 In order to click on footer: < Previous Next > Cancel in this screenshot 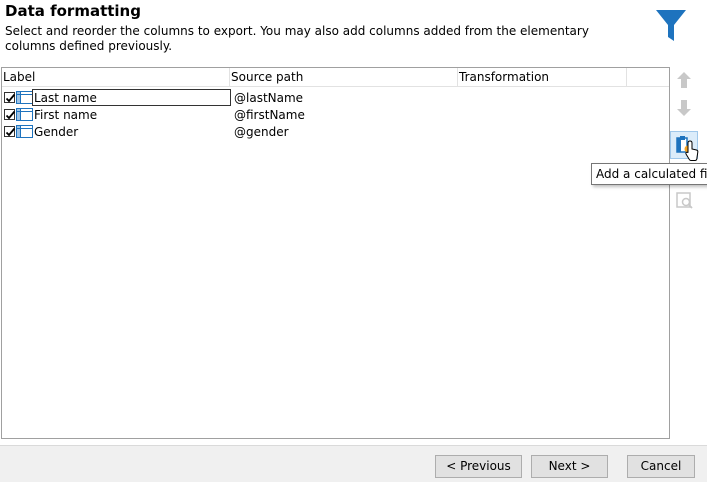, I will do `click(353, 463)`.